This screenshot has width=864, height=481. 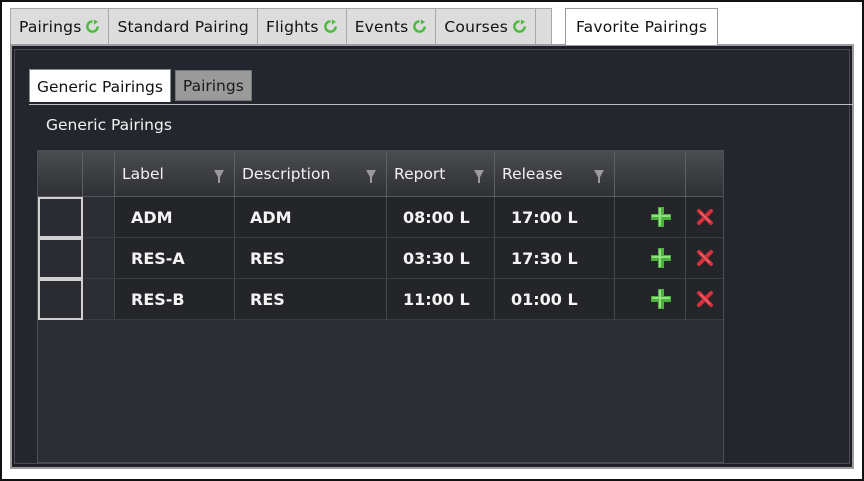 What do you see at coordinates (99, 174) in the screenshot?
I see `header-gutter-column` at bounding box center [99, 174].